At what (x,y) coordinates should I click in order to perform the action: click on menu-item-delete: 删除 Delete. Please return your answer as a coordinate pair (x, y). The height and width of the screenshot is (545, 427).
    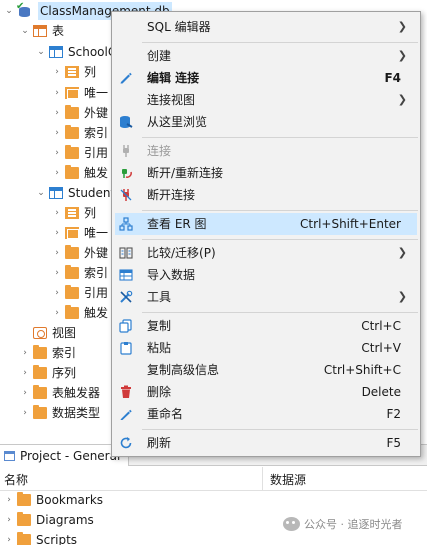
    Looking at the image, I should click on (266, 392).